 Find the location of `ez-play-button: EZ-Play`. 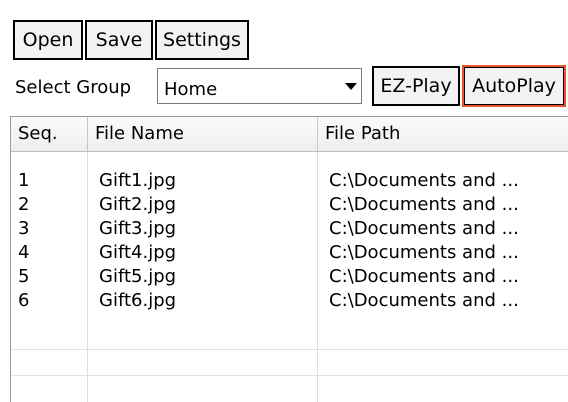

ez-play-button: EZ-Play is located at coordinates (416, 86).